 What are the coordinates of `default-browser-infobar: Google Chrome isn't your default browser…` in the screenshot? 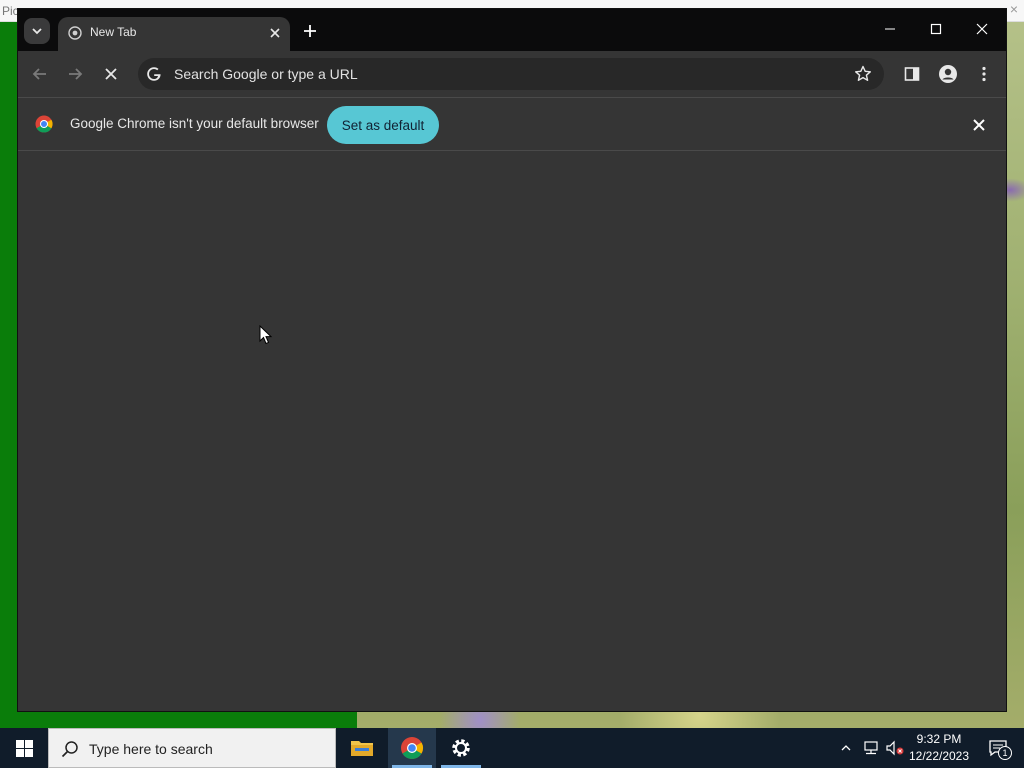 It's located at (512, 124).